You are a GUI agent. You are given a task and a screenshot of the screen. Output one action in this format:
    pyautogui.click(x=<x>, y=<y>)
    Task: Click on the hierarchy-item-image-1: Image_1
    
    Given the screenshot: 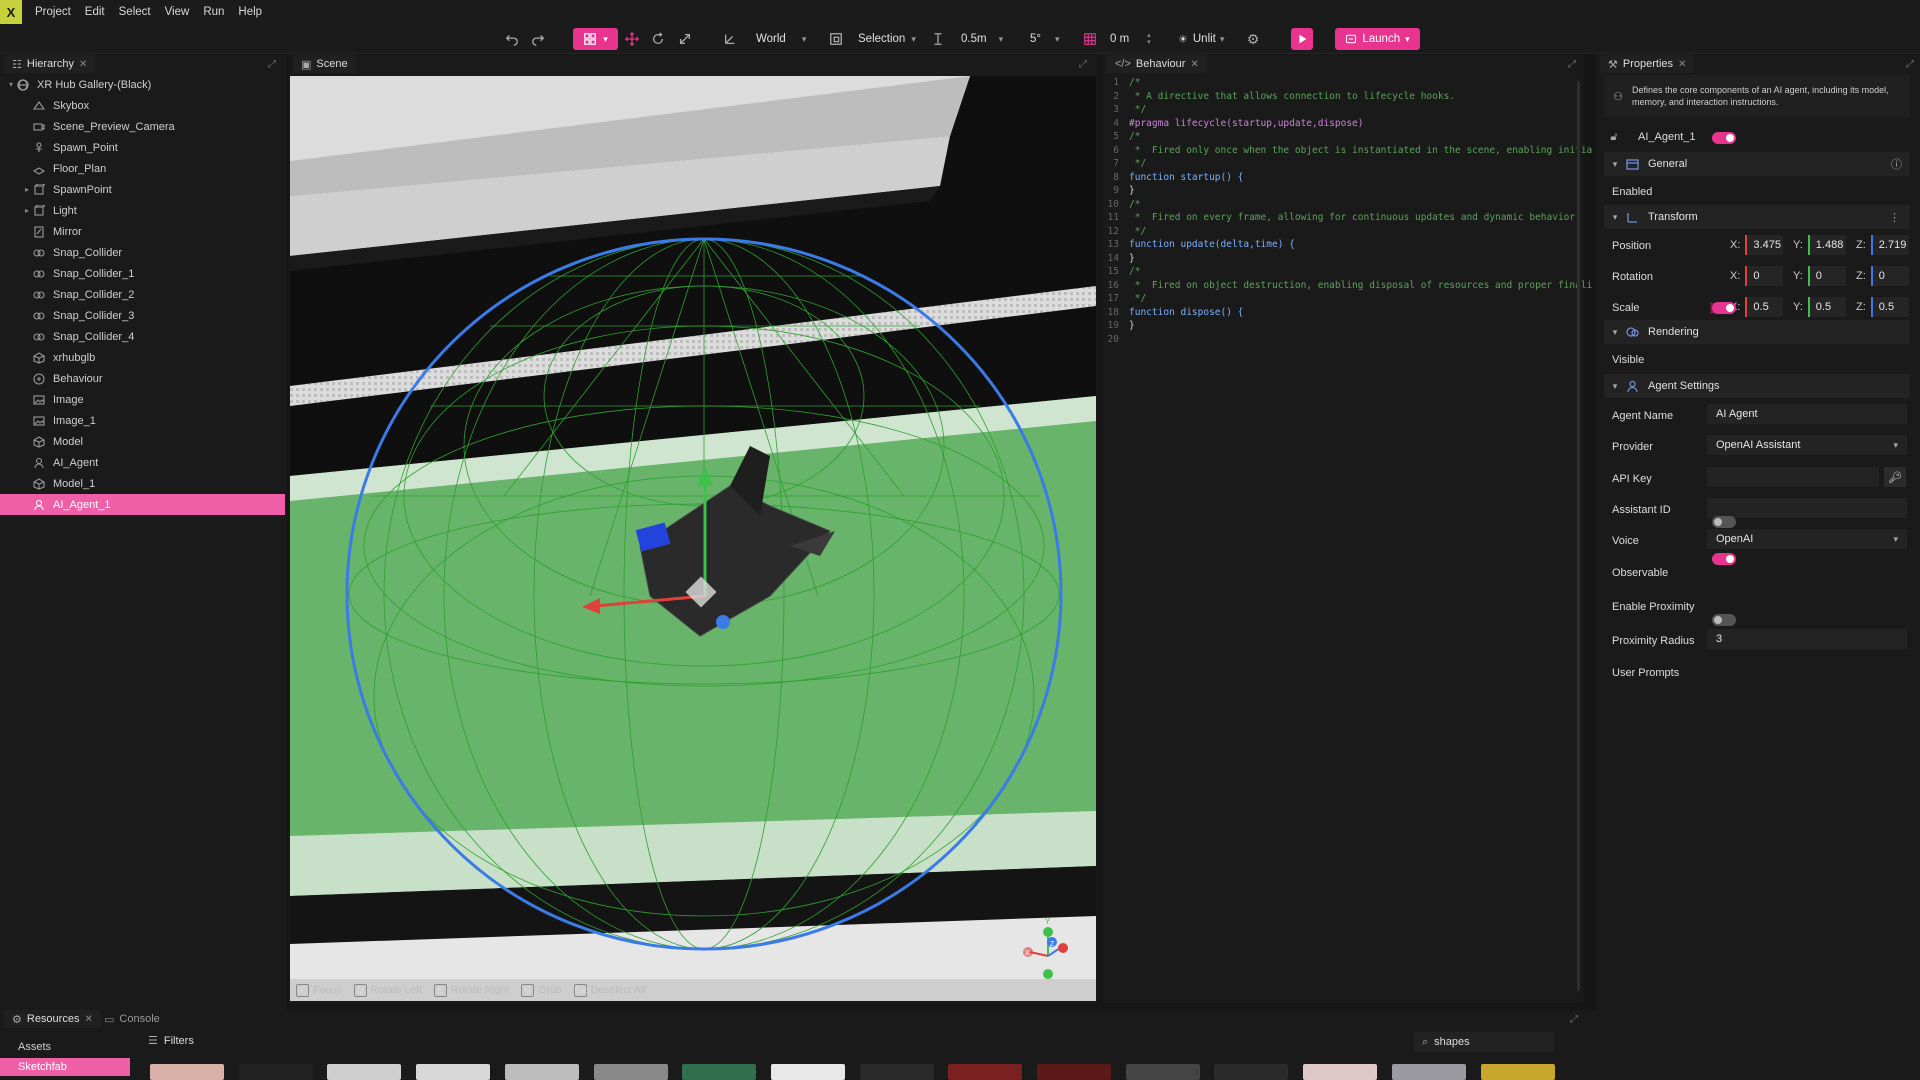 What is the action you would take?
    pyautogui.click(x=142, y=420)
    